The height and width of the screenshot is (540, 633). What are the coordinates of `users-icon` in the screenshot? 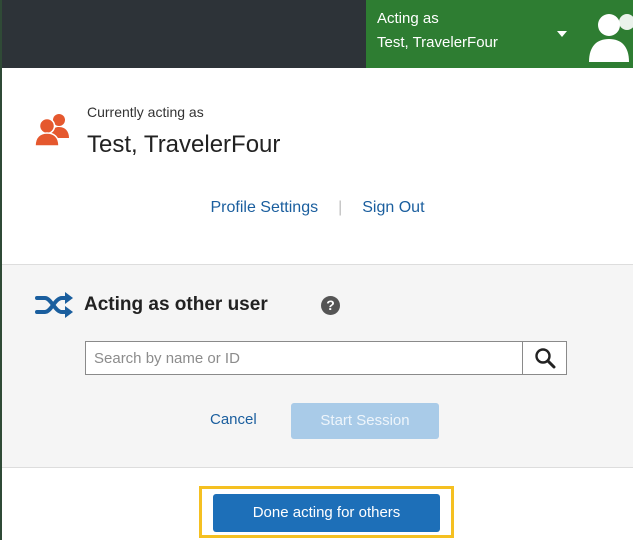 It's located at (52, 130).